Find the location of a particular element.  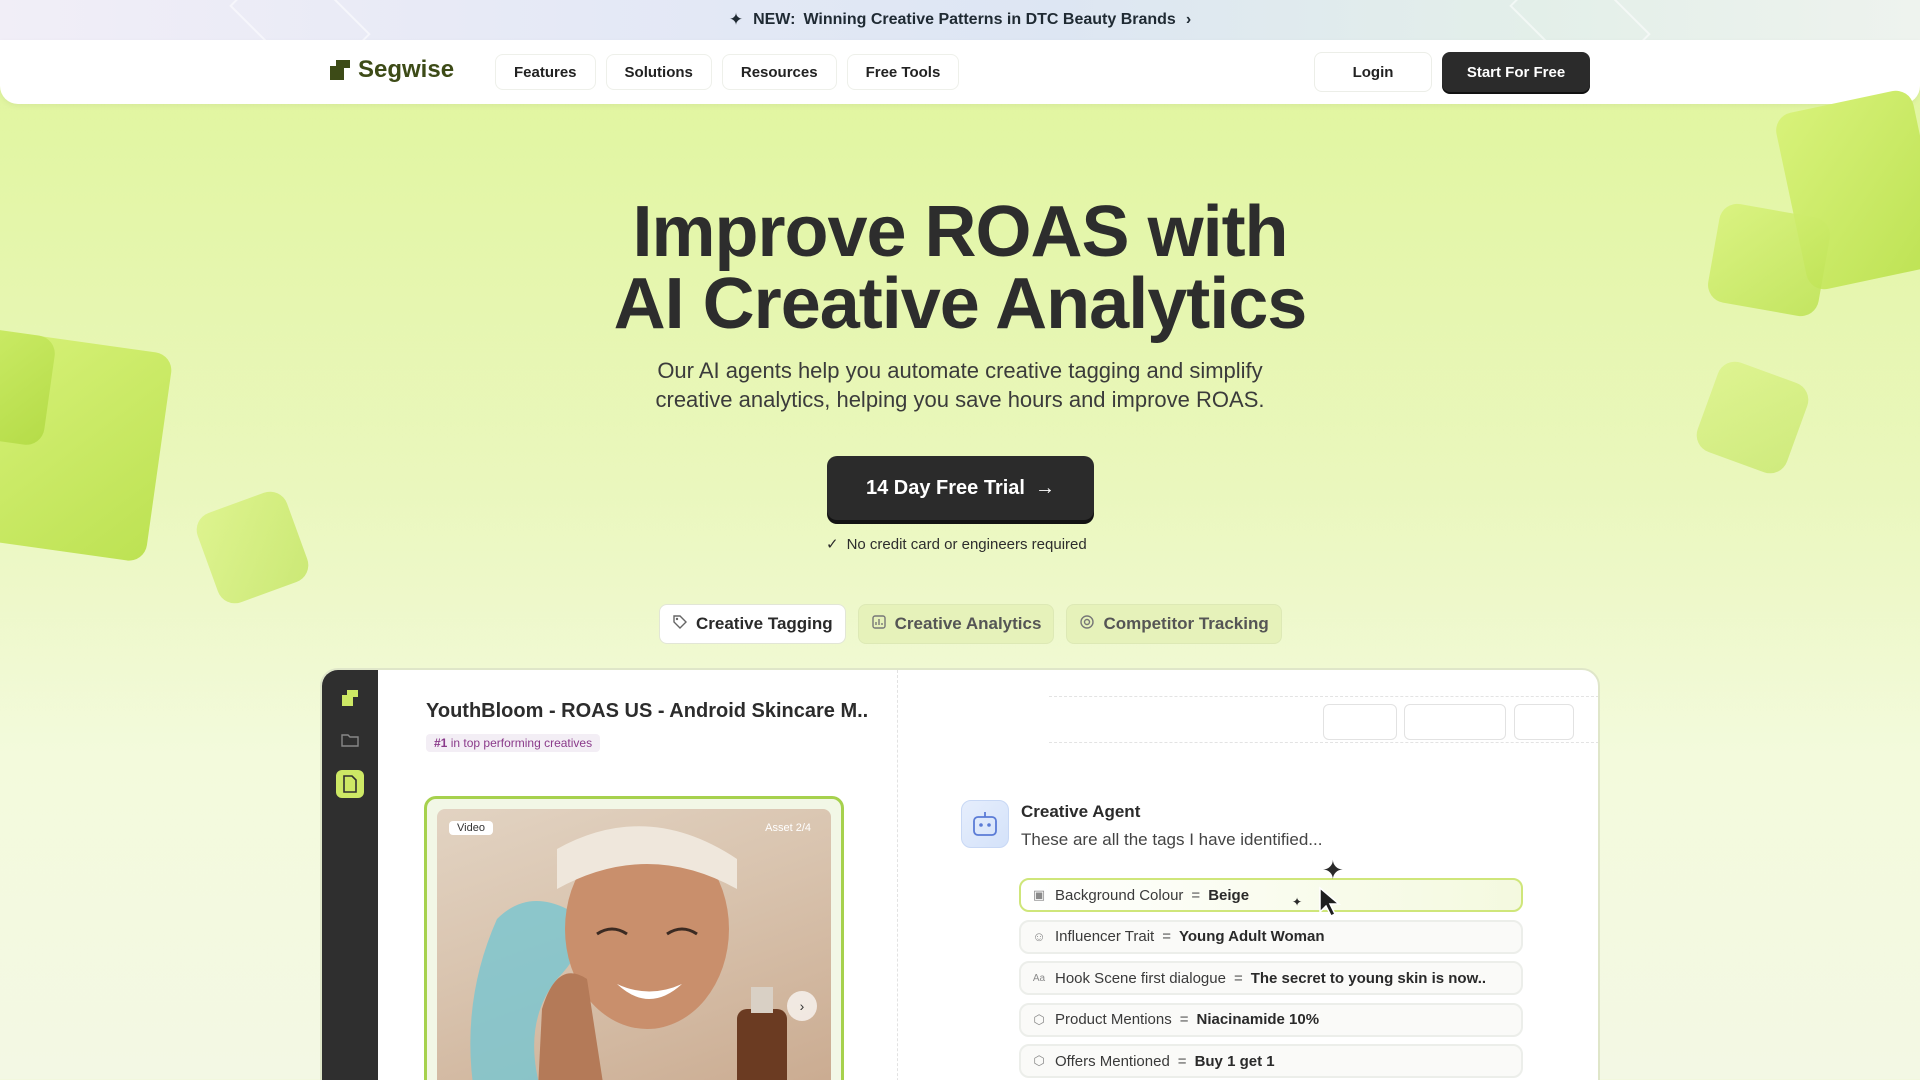

cursor-icon is located at coordinates (1330, 902).